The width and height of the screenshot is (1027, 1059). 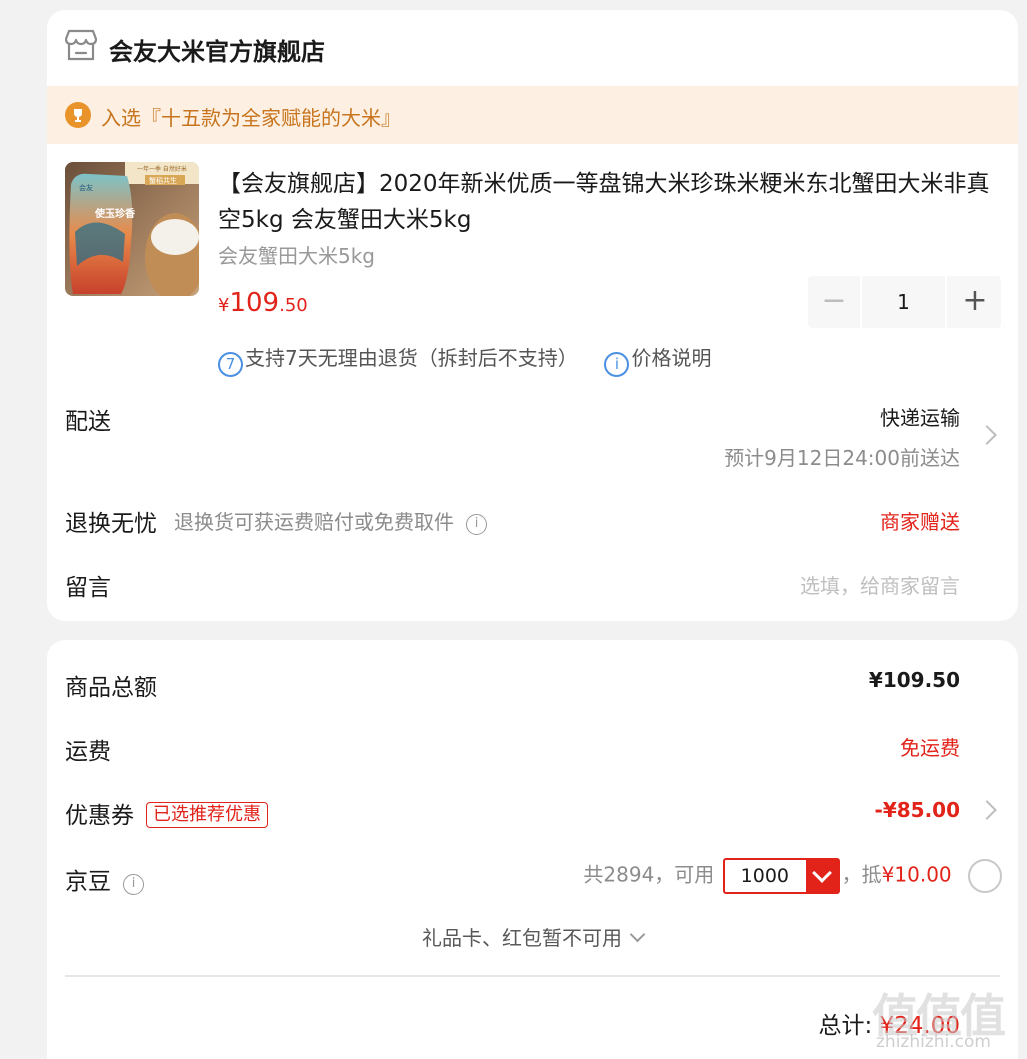 I want to click on shop-name: 会友大米官方旗舰店, so click(x=217, y=49).